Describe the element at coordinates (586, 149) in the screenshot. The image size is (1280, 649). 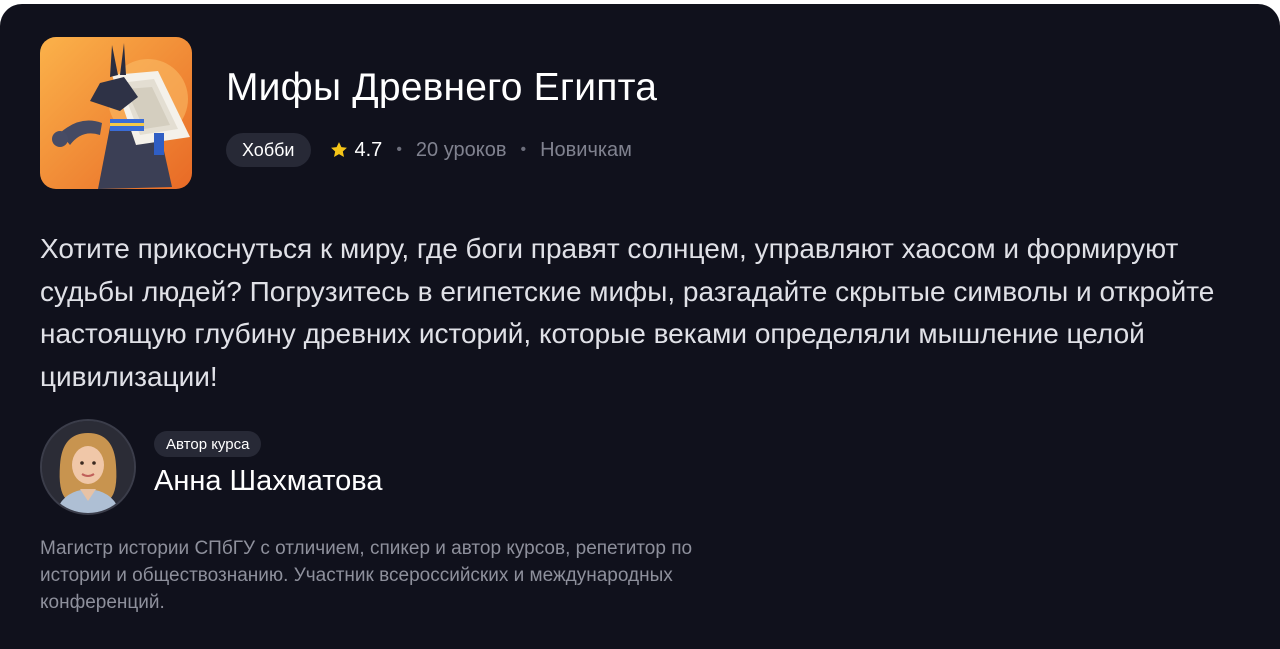
I see `course-level: Новичкам` at that location.